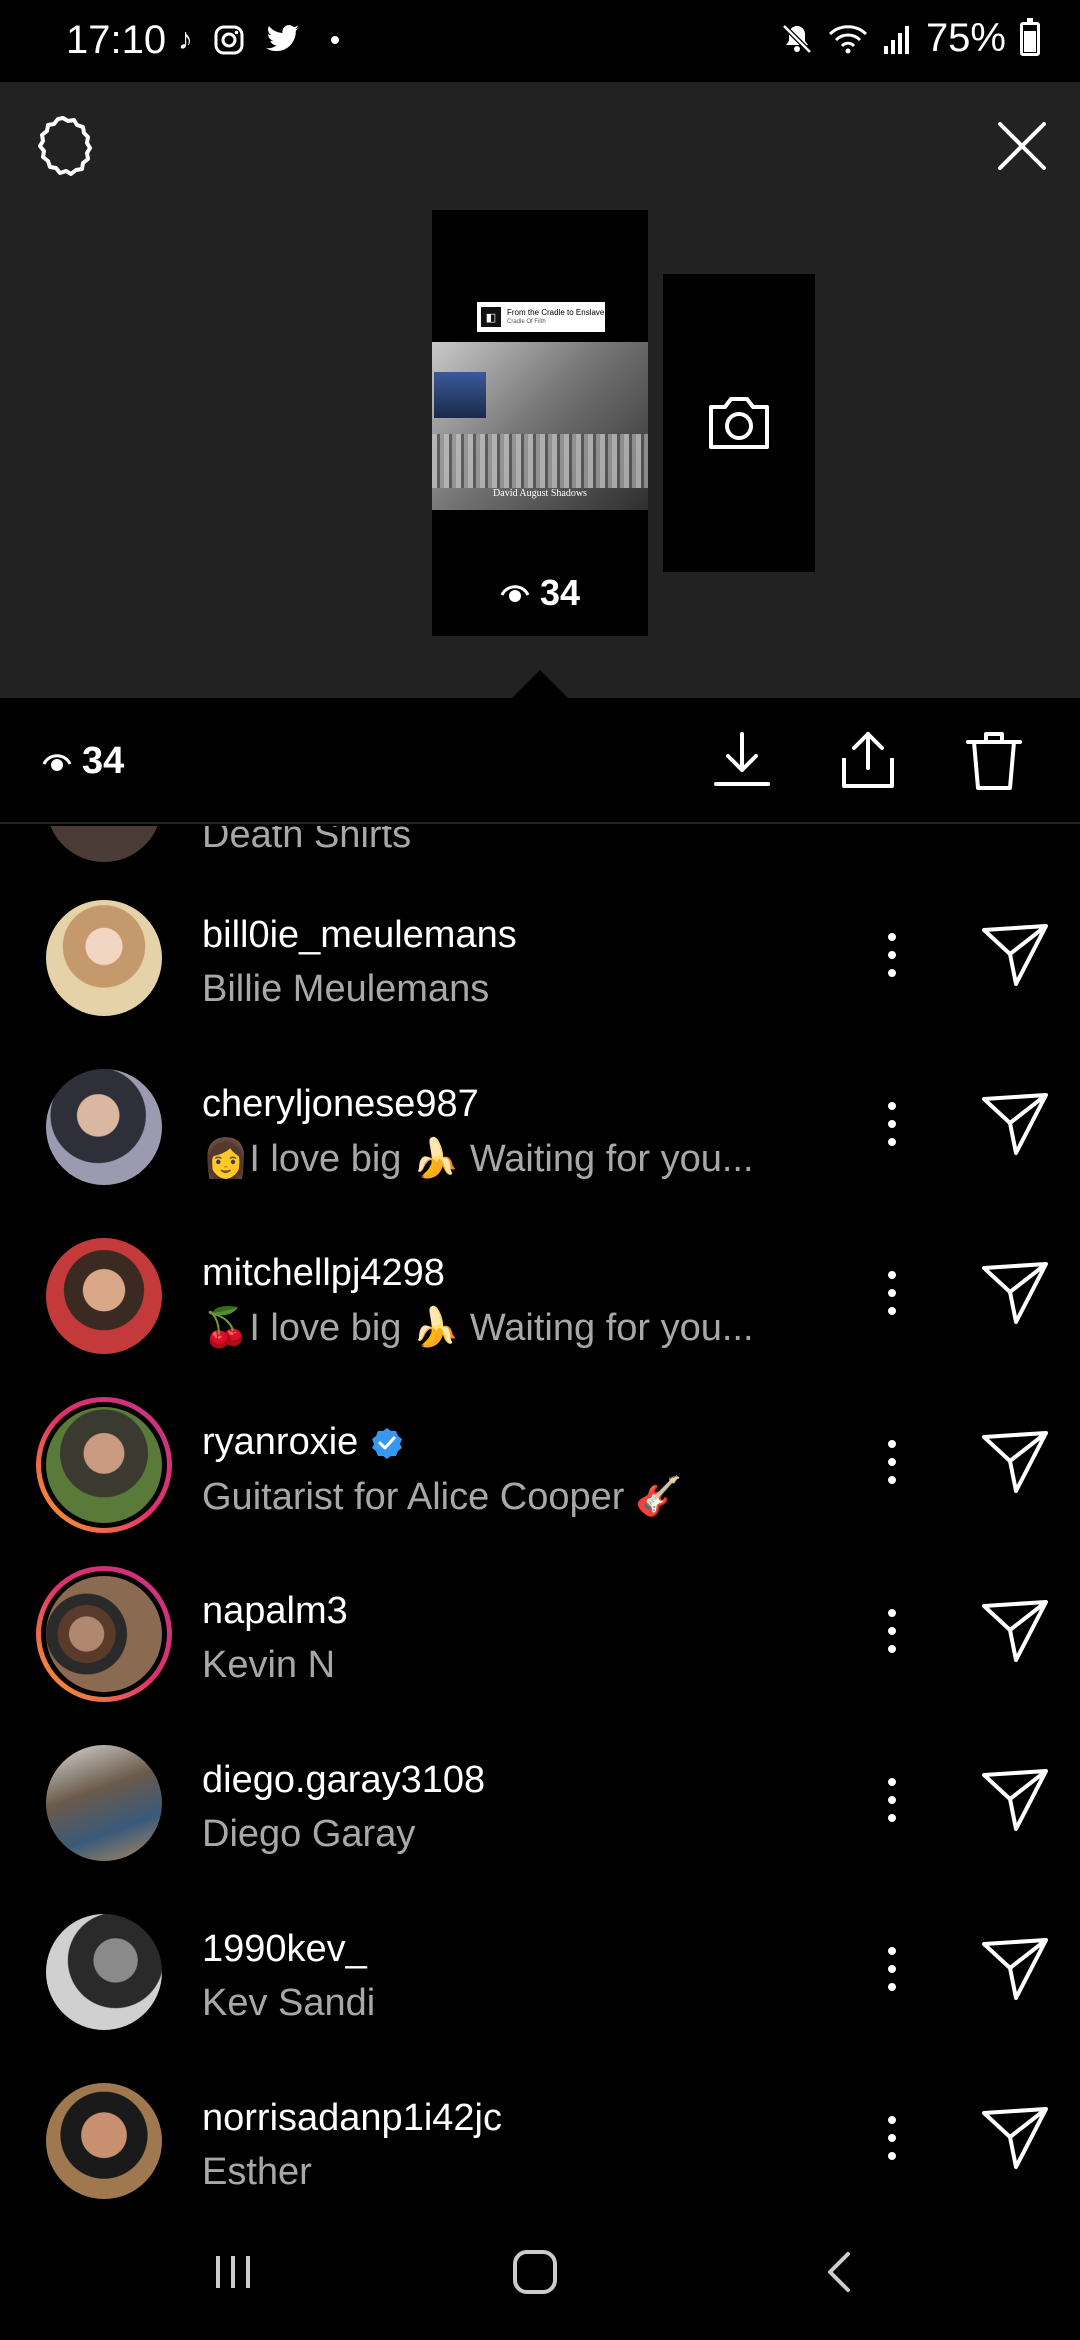 Image resolution: width=1080 pixels, height=2340 pixels. What do you see at coordinates (910, 38) in the screenshot?
I see `status-right: 75%` at bounding box center [910, 38].